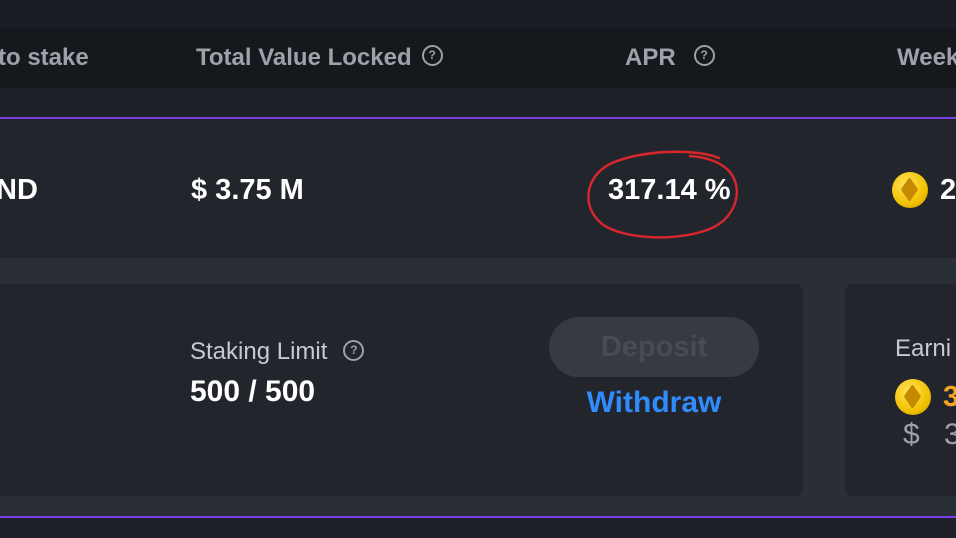 Image resolution: width=956 pixels, height=538 pixels. I want to click on pool-weekly: 2, so click(924, 190).